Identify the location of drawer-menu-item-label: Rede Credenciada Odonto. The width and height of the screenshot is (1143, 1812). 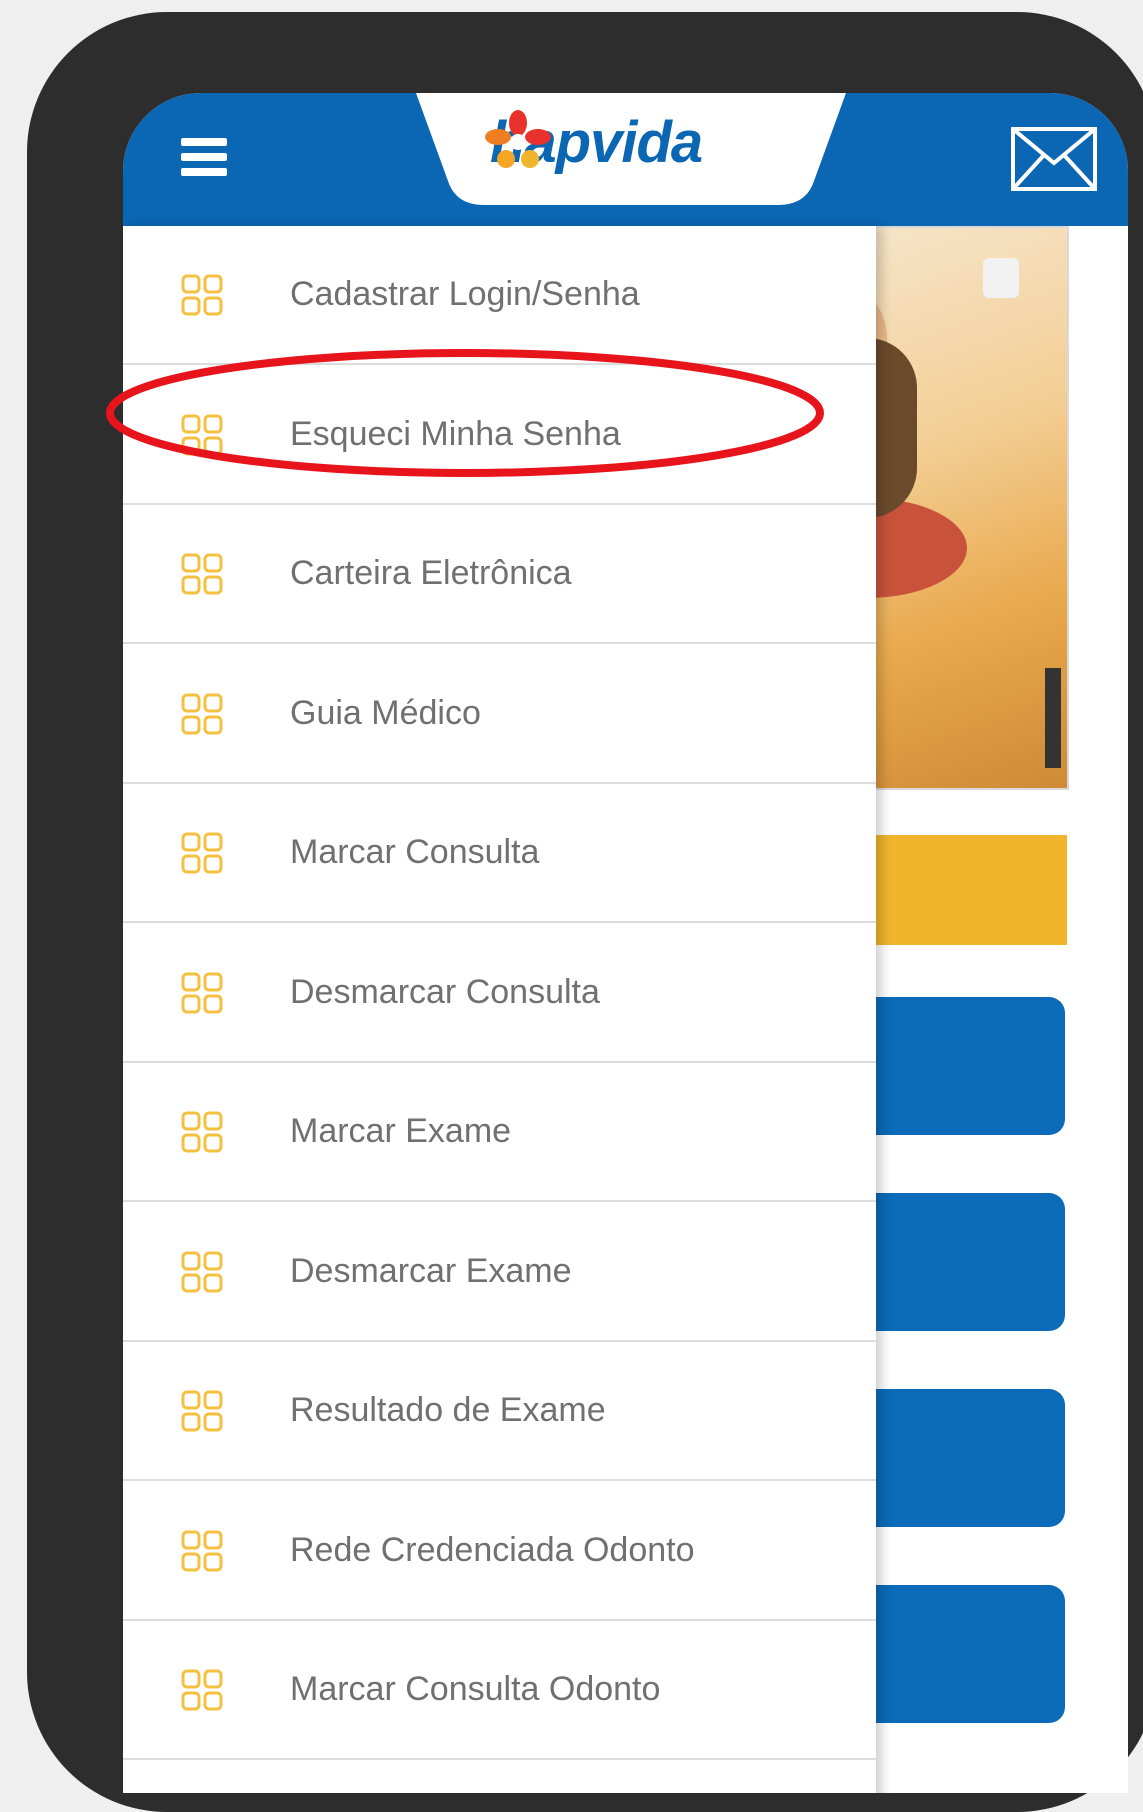
(492, 1550).